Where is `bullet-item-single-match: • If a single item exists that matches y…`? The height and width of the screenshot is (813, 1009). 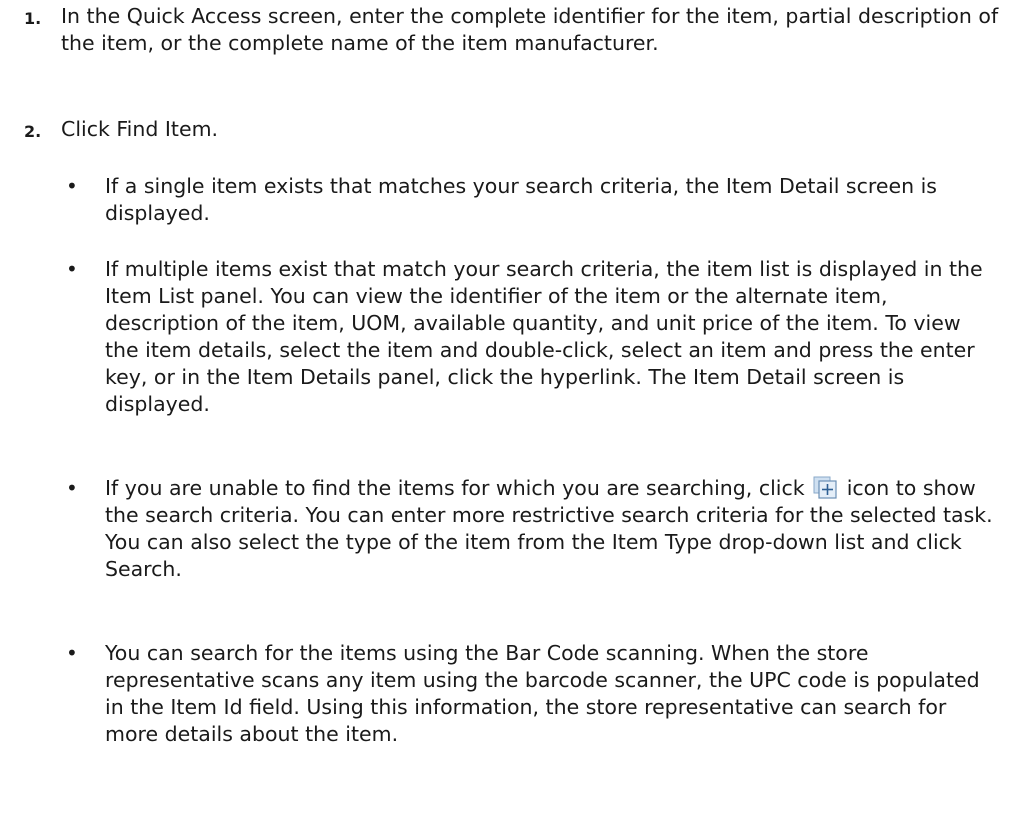
bullet-item-single-match: • If a single item exists that matches y… is located at coordinates (504, 200).